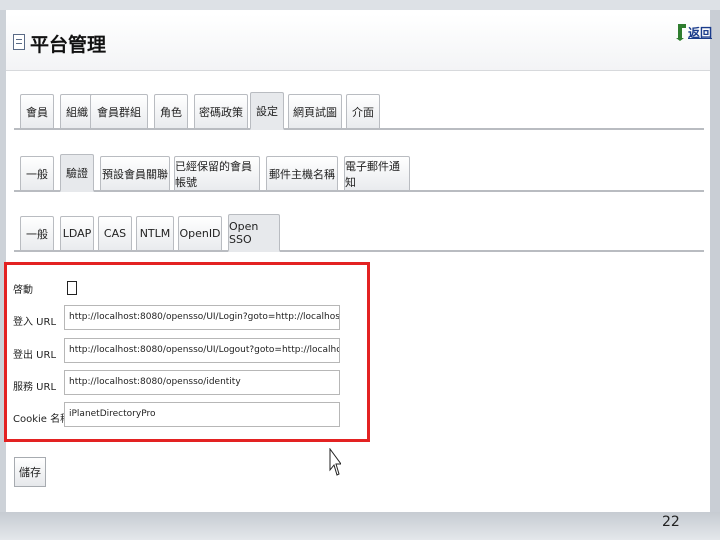 The height and width of the screenshot is (540, 720). Describe the element at coordinates (359, 230) in the screenshot. I see `auth-tabbar: 一般 LDAP CAS NTLM OpenID Open SSO` at that location.